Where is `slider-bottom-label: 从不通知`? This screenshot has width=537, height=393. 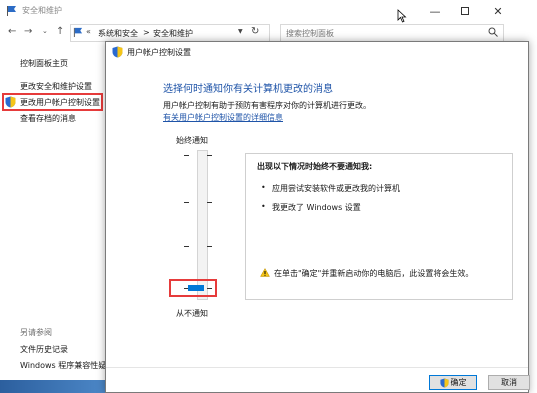 slider-bottom-label: 从不通知 is located at coordinates (192, 313).